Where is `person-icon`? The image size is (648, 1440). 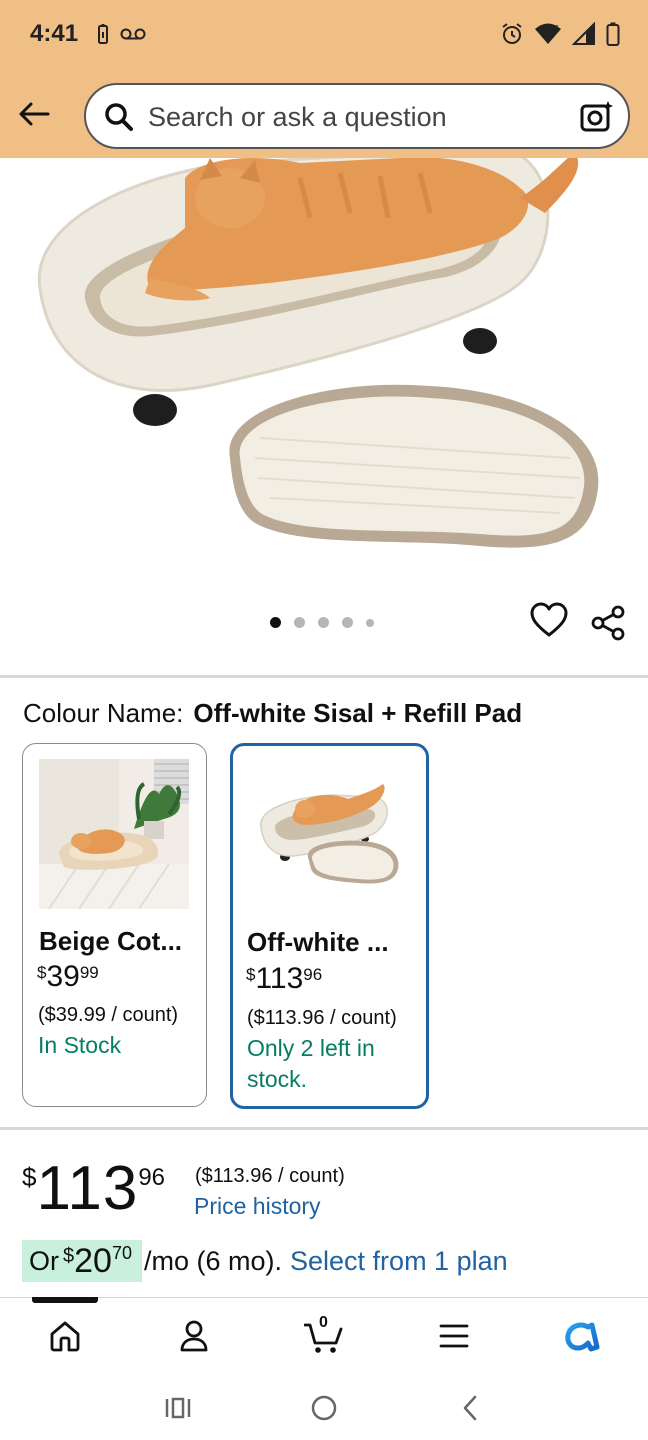 person-icon is located at coordinates (194, 1336).